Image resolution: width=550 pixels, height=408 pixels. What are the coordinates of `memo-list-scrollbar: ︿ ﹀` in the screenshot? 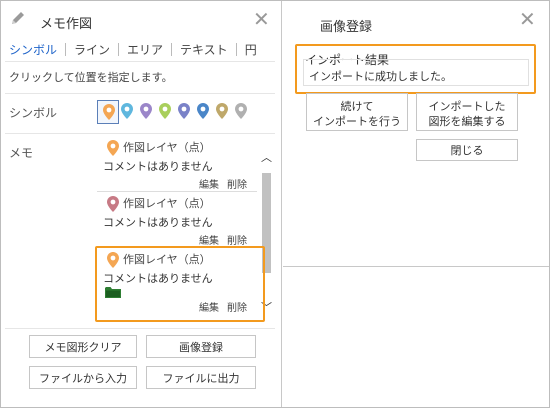 It's located at (266, 232).